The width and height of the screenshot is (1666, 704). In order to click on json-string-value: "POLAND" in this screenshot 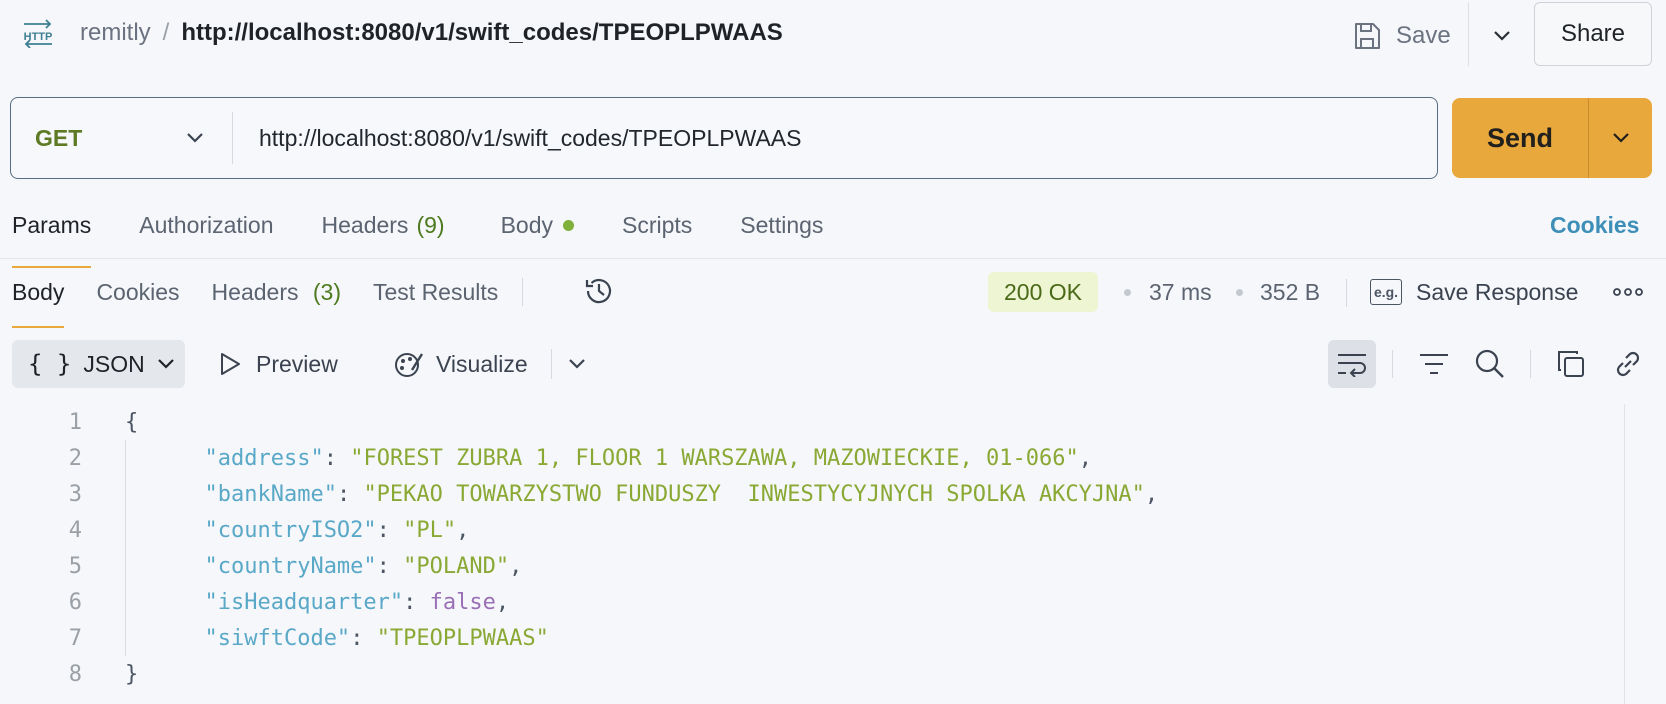, I will do `click(456, 566)`.